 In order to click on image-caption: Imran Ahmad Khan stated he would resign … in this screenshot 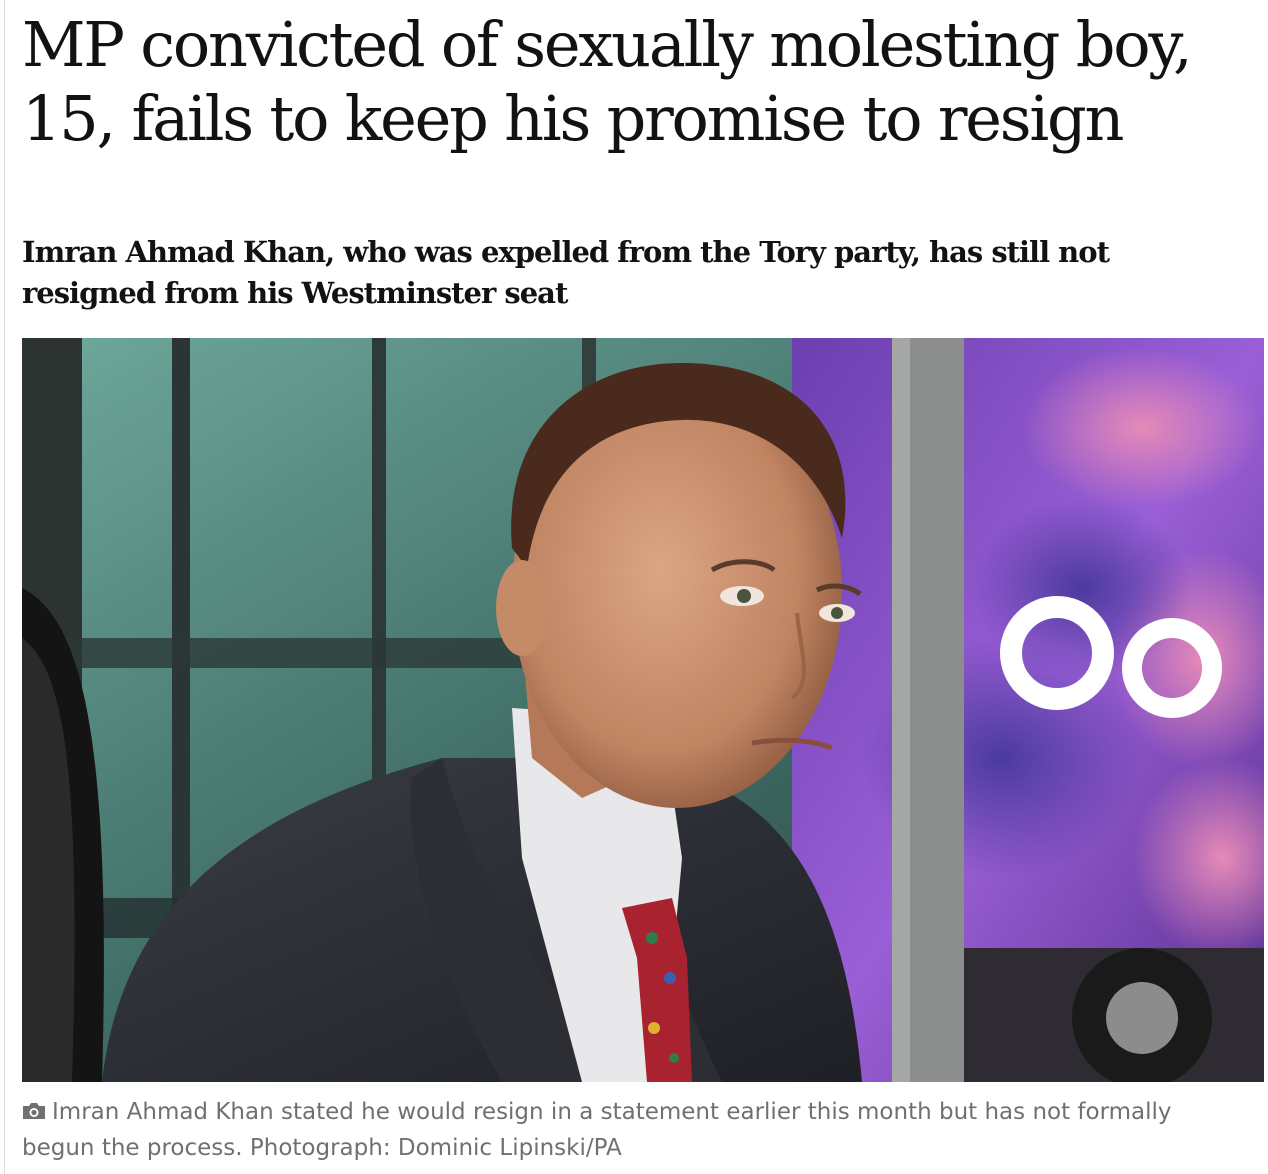, I will do `click(632, 1130)`.